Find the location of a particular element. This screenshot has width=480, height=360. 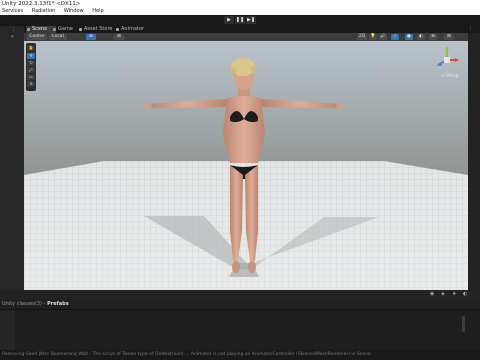

effects-toggle-icon: ◇ is located at coordinates (395, 37).